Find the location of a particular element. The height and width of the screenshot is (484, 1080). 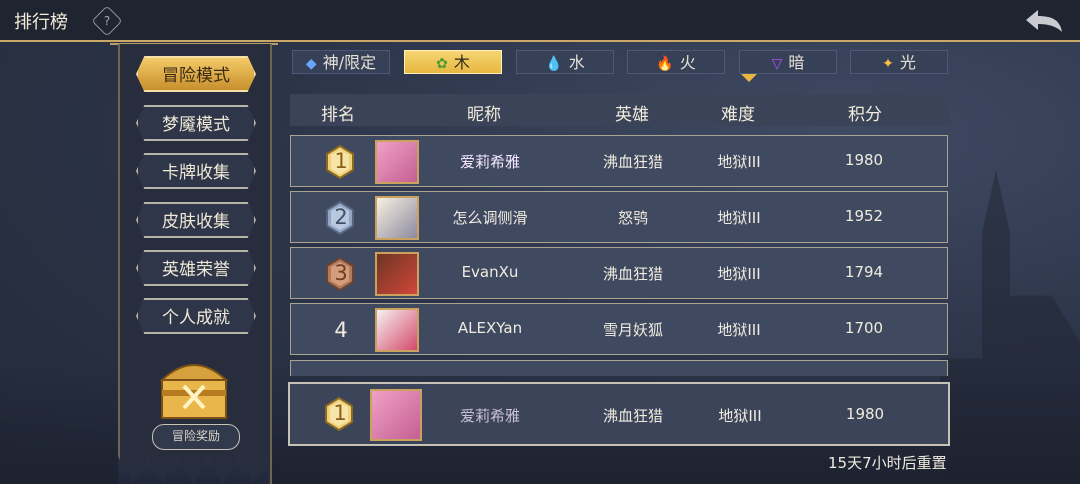

score: 1700 is located at coordinates (864, 328).